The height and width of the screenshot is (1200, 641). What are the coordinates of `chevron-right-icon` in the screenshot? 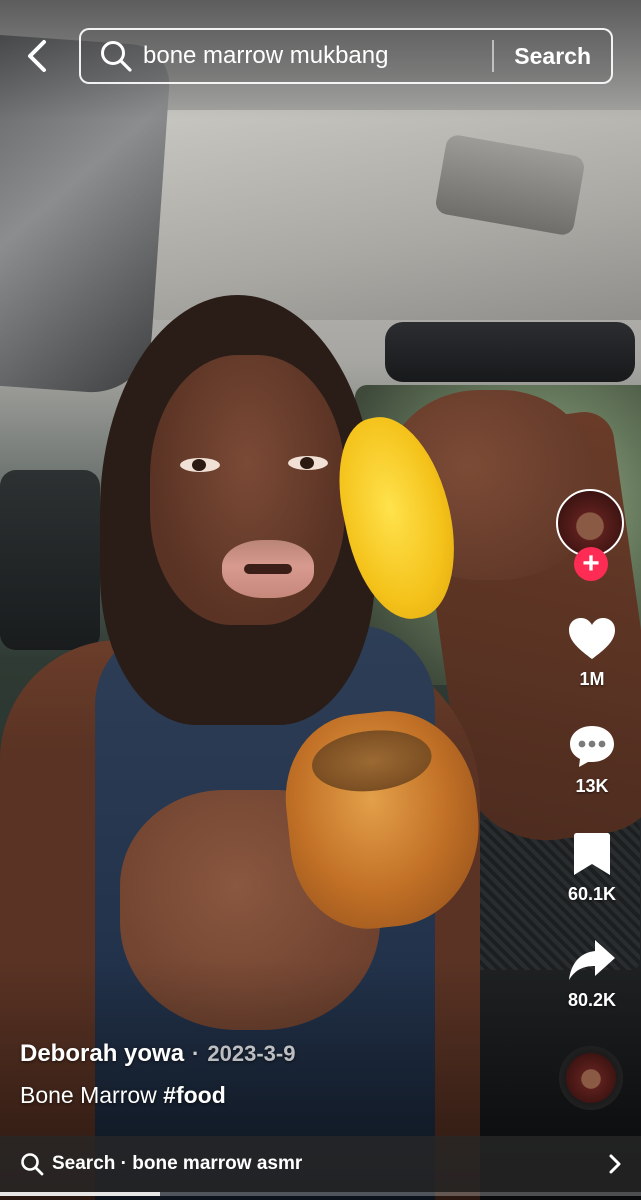 It's located at (615, 1164).